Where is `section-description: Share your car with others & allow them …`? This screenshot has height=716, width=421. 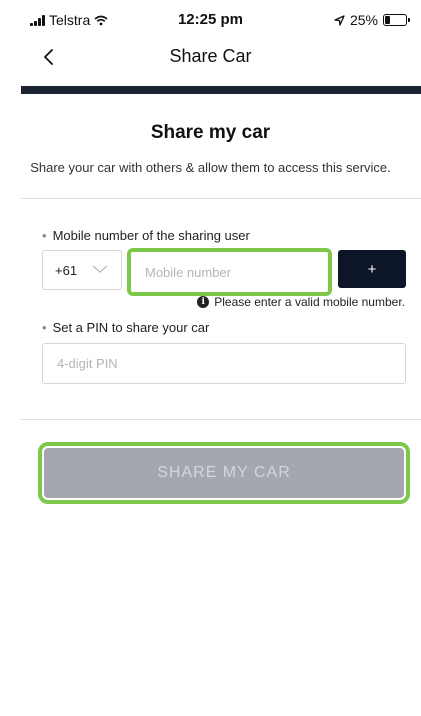 section-description: Share your car with others & allow them … is located at coordinates (210, 167).